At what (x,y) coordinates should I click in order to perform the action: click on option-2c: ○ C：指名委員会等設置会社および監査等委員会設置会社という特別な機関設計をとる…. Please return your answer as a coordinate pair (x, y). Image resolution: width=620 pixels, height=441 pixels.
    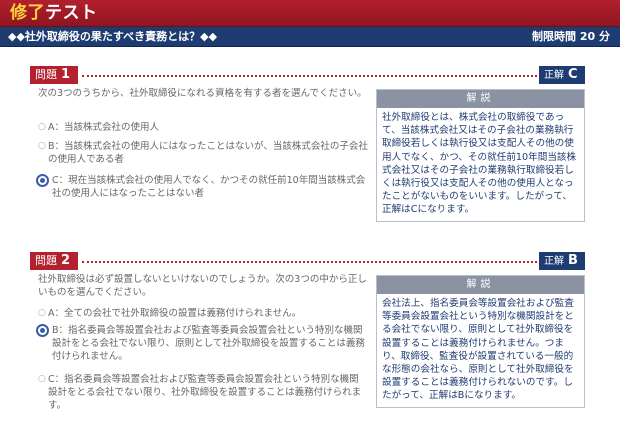
    Looking at the image, I should click on (203, 392).